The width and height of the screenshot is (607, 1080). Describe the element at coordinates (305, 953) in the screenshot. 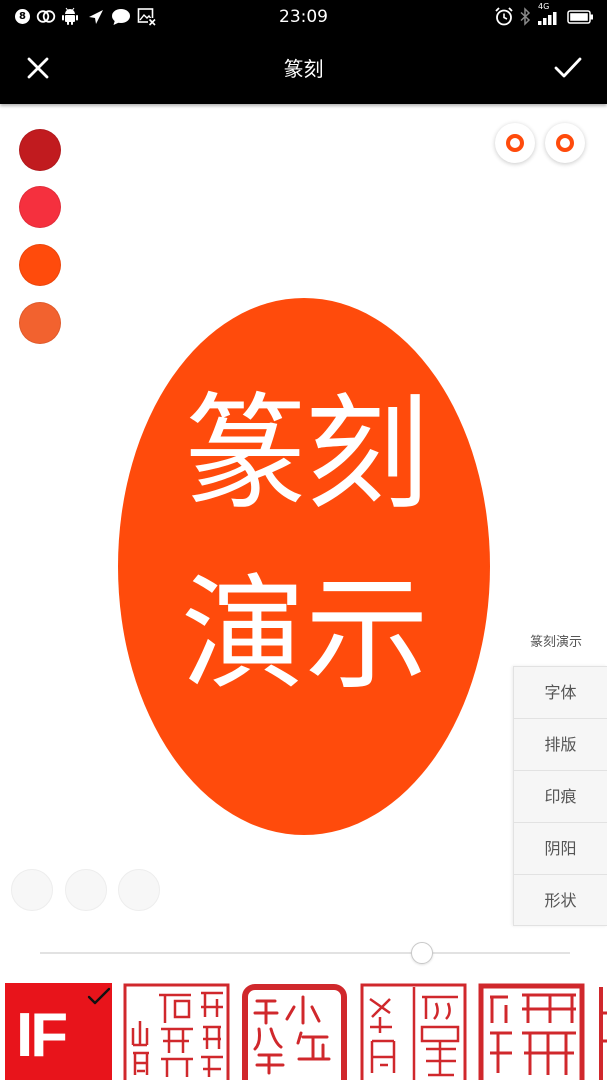

I see `size-slider` at that location.